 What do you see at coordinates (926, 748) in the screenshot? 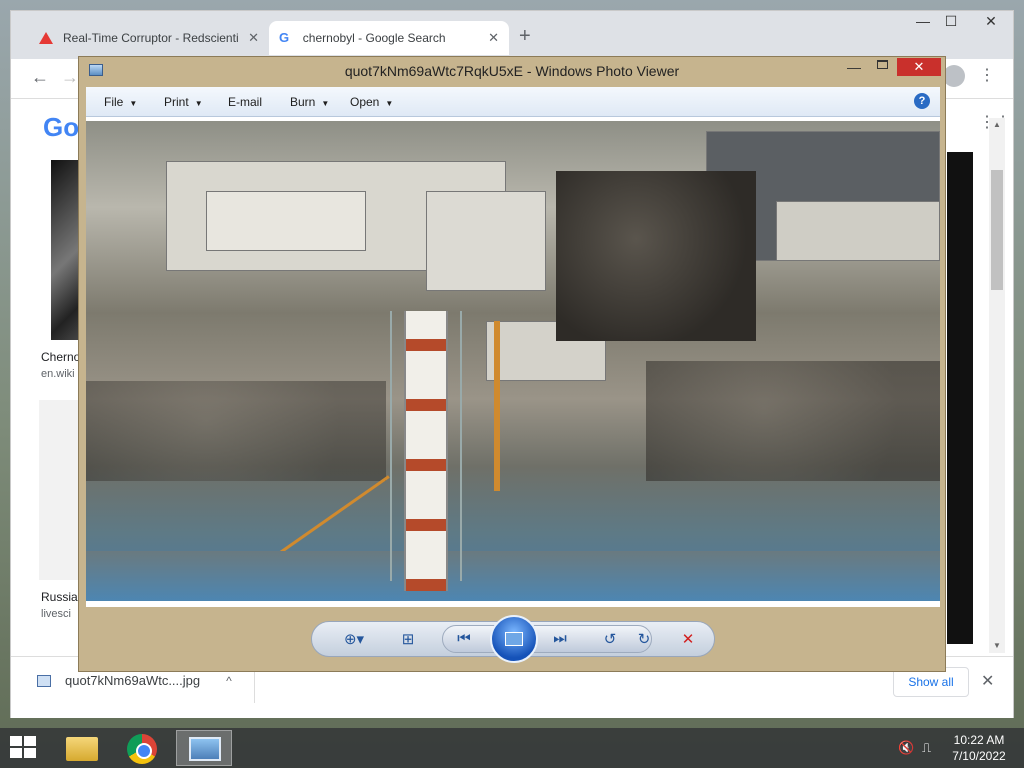
I see `network-icon: ⎍` at bounding box center [926, 748].